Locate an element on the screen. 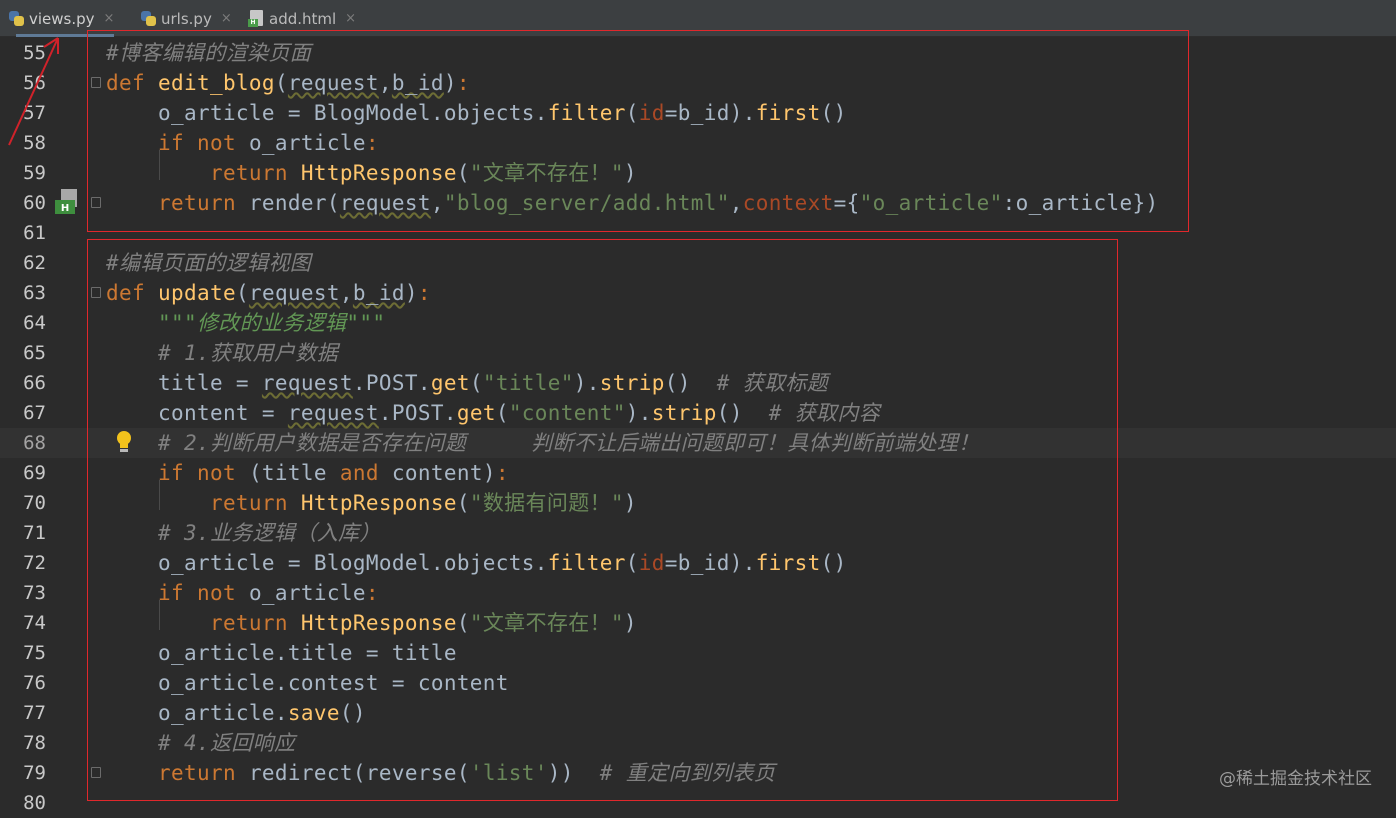 Image resolution: width=1396 pixels, height=818 pixels. code-token: ={ is located at coordinates (846, 203).